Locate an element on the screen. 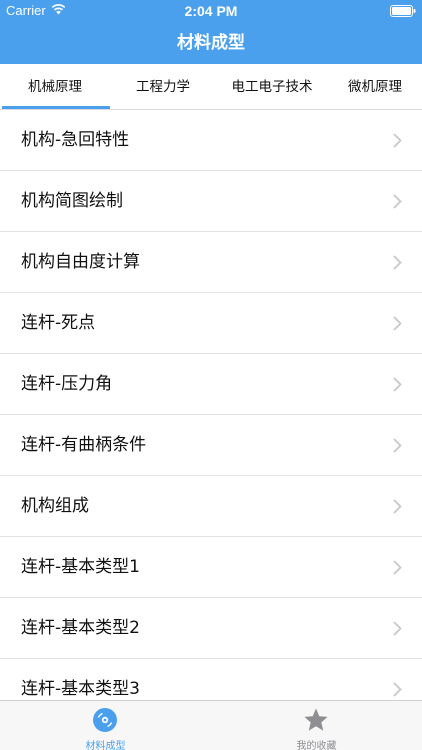 This screenshot has width=422, height=750. list-item: 连杆-基本类型1 is located at coordinates (211, 567).